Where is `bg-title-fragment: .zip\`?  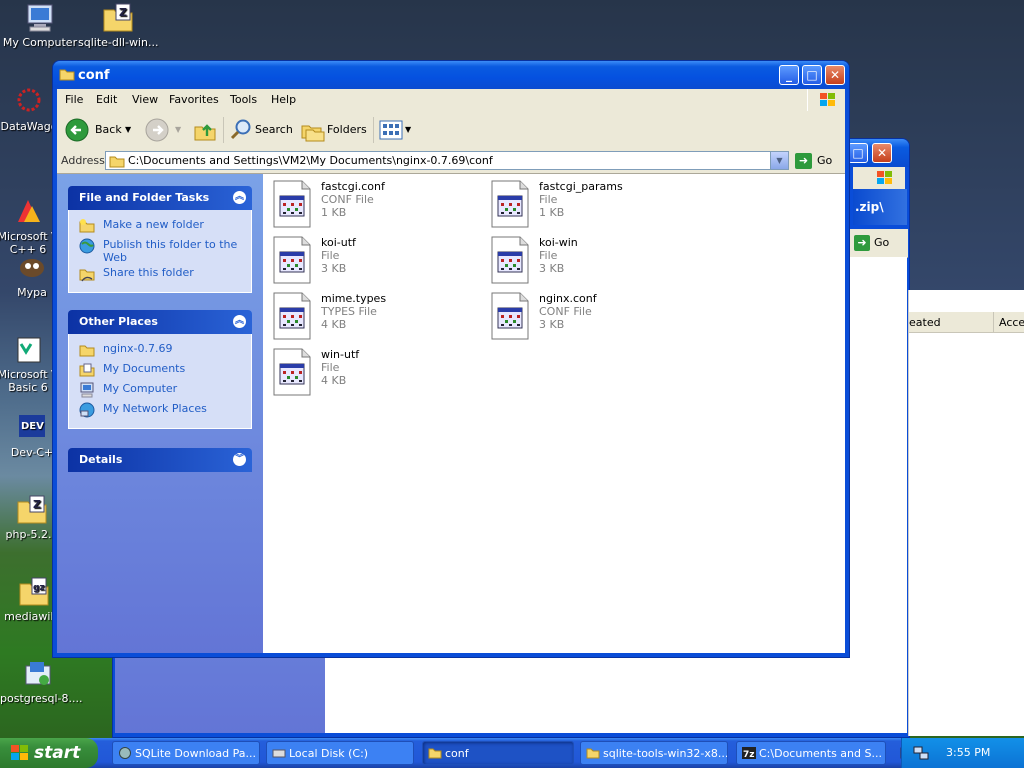 bg-title-fragment: .zip\ is located at coordinates (880, 207).